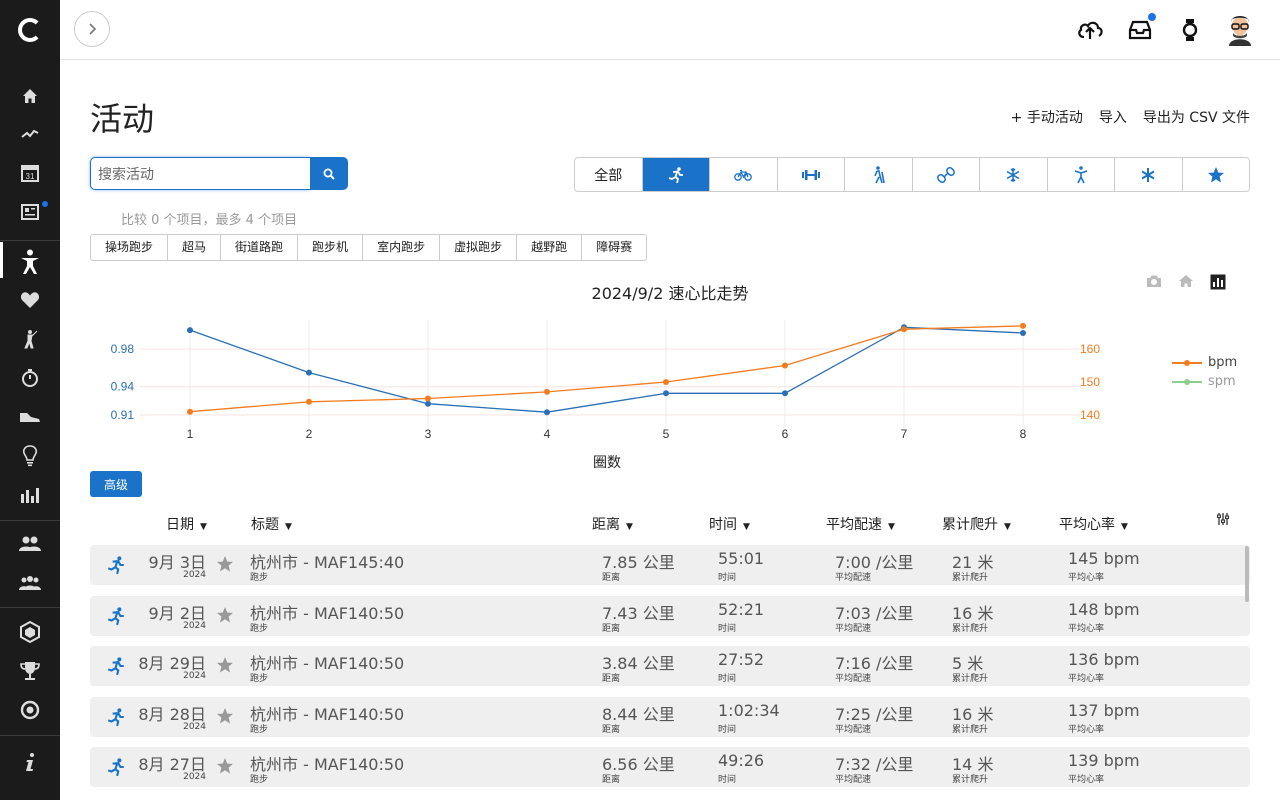 The width and height of the screenshot is (1280, 800). I want to click on compare-hint: 比较 0 个项目，最多 4 个项目, so click(209, 220).